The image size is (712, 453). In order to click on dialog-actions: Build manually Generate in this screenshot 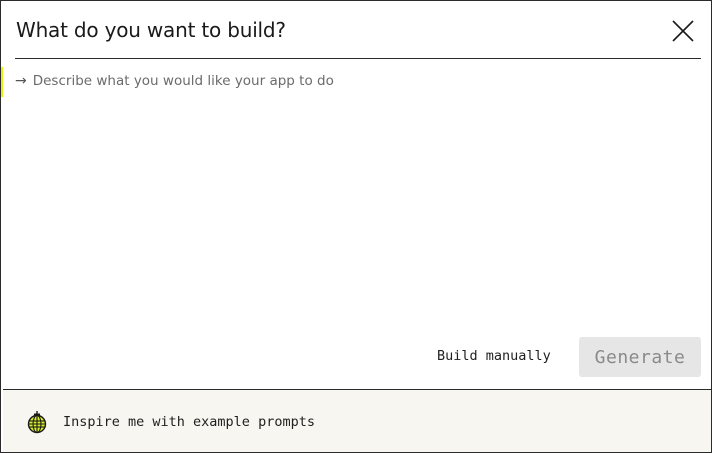, I will do `click(356, 357)`.